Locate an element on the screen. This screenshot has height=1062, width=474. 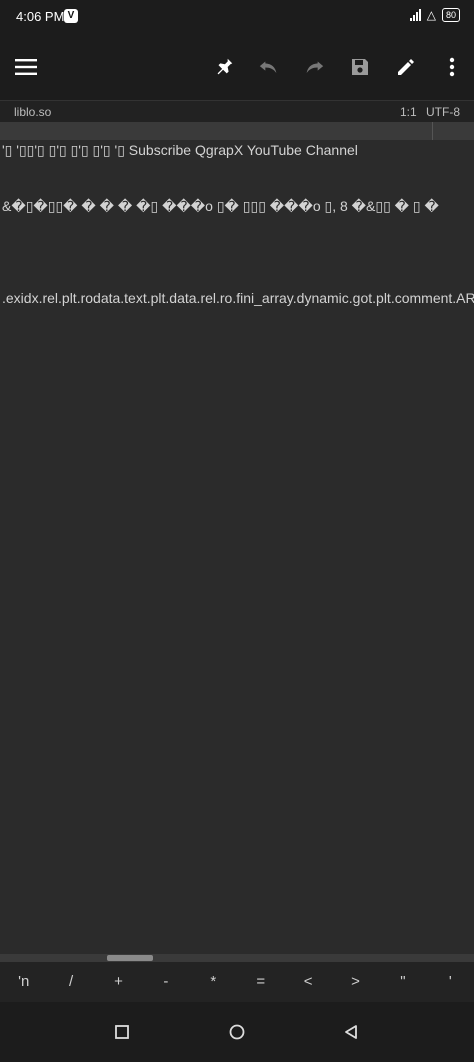
scrollbar-thumb is located at coordinates (130, 958).